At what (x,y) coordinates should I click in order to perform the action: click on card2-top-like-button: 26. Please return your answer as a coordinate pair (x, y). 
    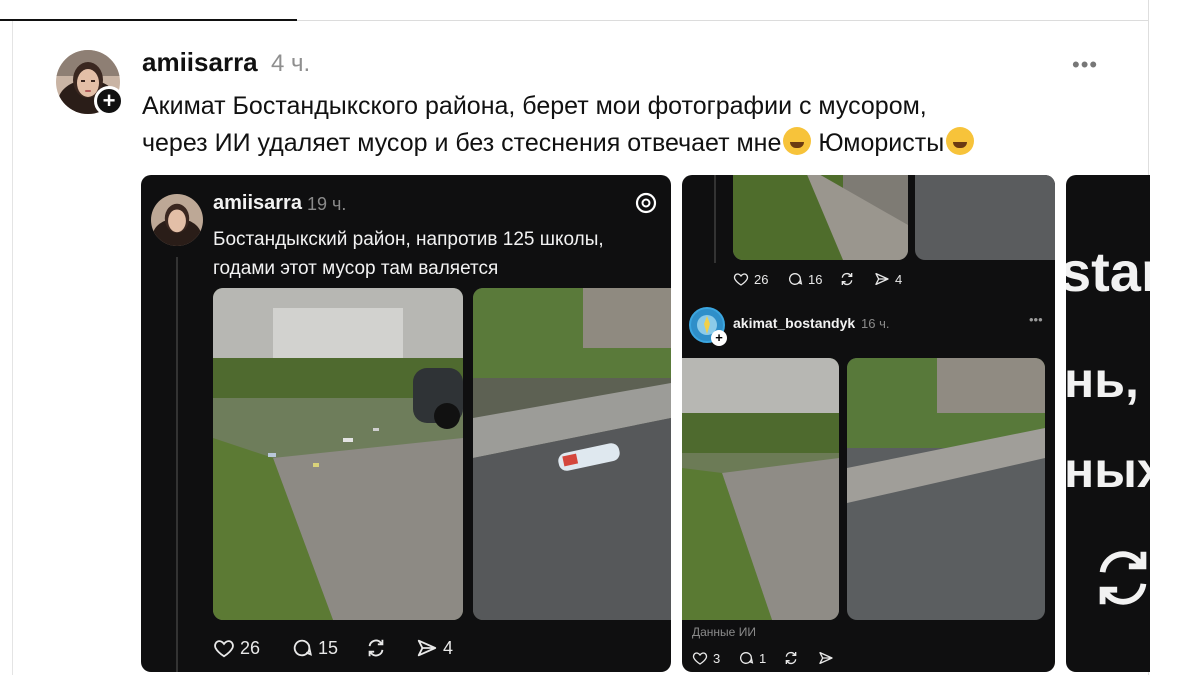
    Looking at the image, I should click on (750, 279).